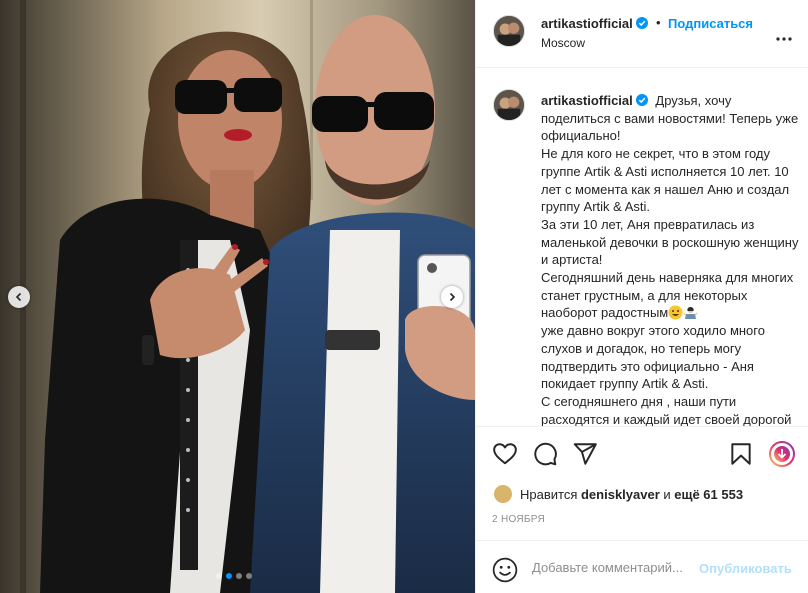 The width and height of the screenshot is (808, 593). What do you see at coordinates (587, 23) in the screenshot?
I see `author-username-text: artikastiofficial` at bounding box center [587, 23].